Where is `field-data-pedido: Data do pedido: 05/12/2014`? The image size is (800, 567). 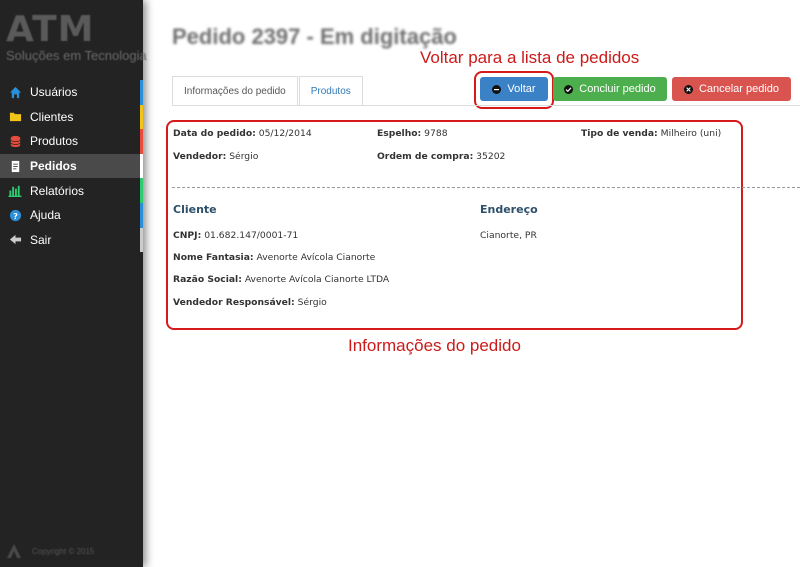 field-data-pedido: Data do pedido: 05/12/2014 is located at coordinates (242, 133).